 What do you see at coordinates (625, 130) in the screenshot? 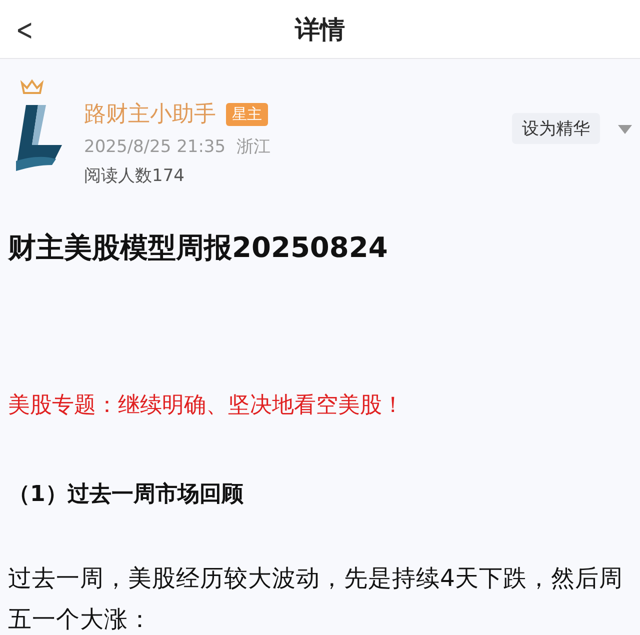
I see `dropdown-icon` at bounding box center [625, 130].